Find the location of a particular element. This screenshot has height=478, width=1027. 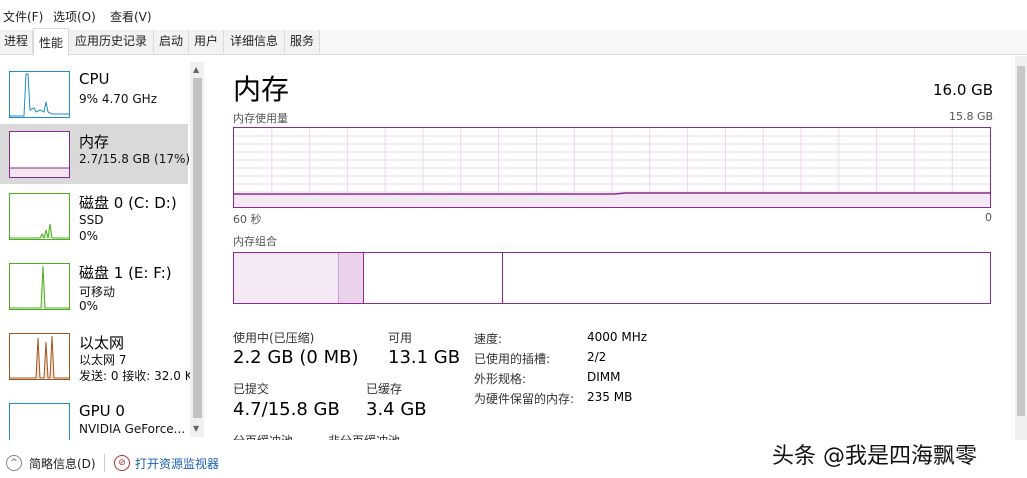

memory-mini-graph is located at coordinates (39, 172).